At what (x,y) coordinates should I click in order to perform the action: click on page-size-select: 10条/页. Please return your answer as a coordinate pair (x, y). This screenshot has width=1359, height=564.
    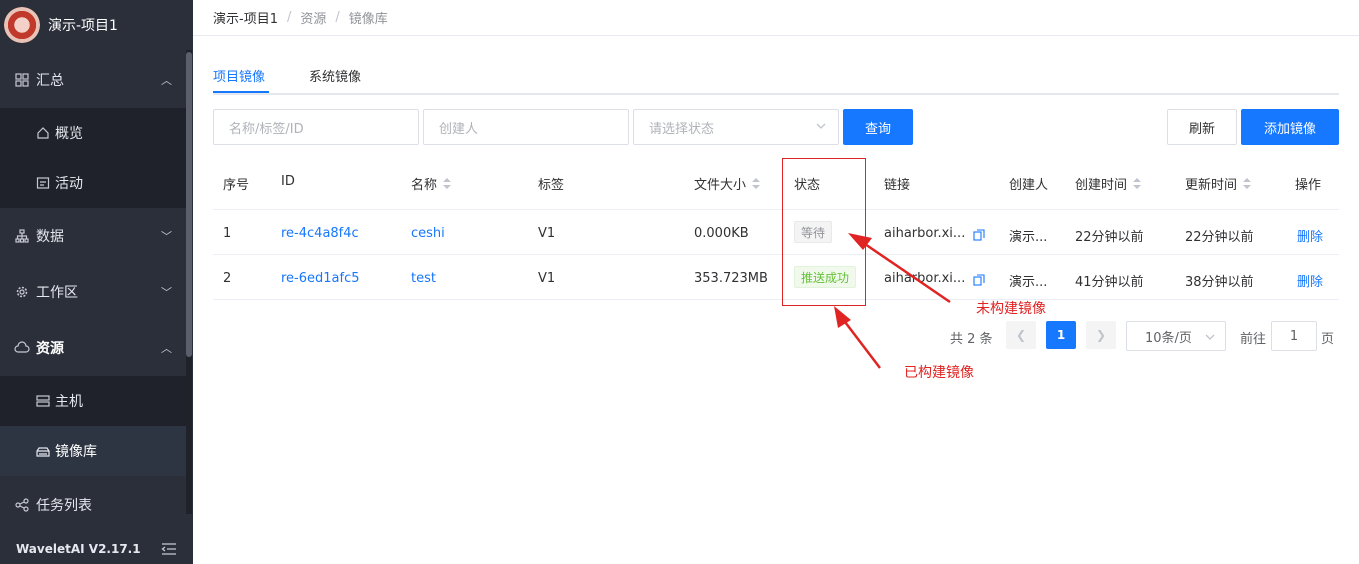
    Looking at the image, I should click on (1176, 336).